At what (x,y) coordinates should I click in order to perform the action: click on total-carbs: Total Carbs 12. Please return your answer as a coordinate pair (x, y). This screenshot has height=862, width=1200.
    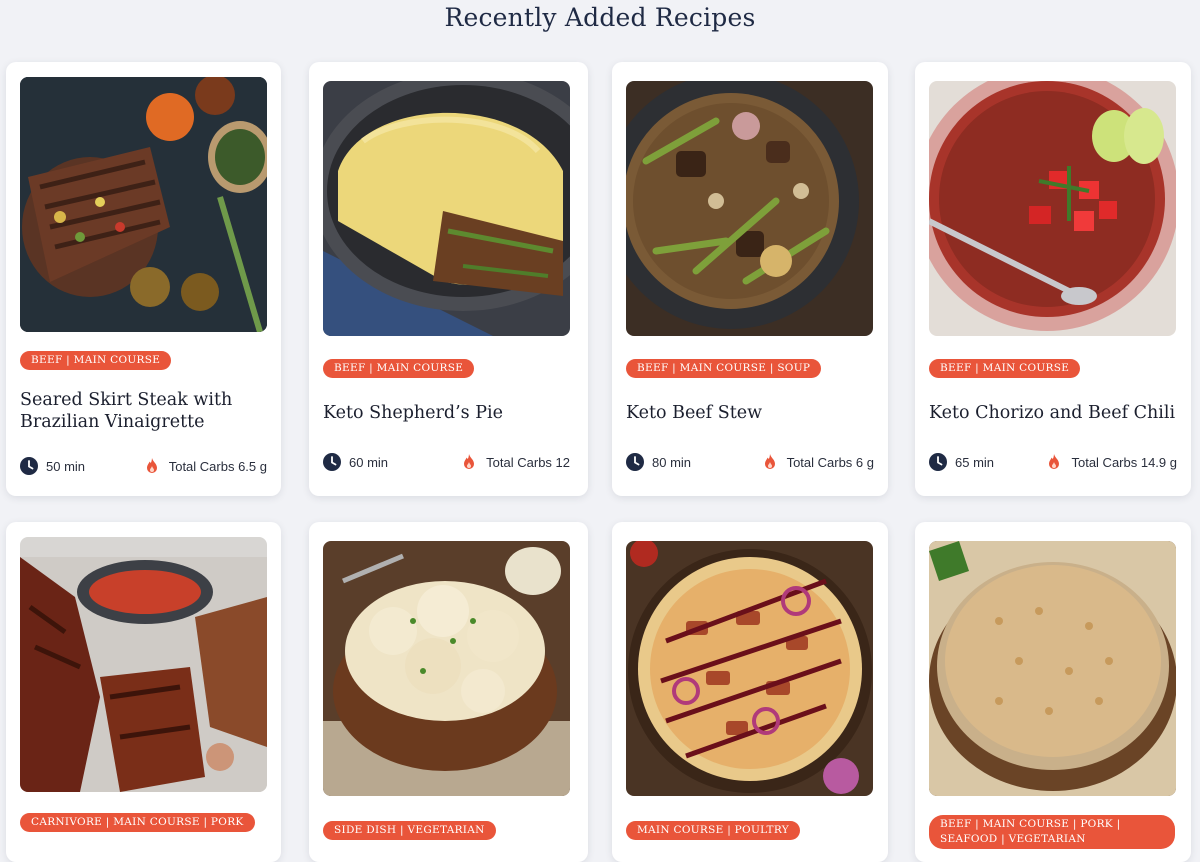
    Looking at the image, I should click on (515, 462).